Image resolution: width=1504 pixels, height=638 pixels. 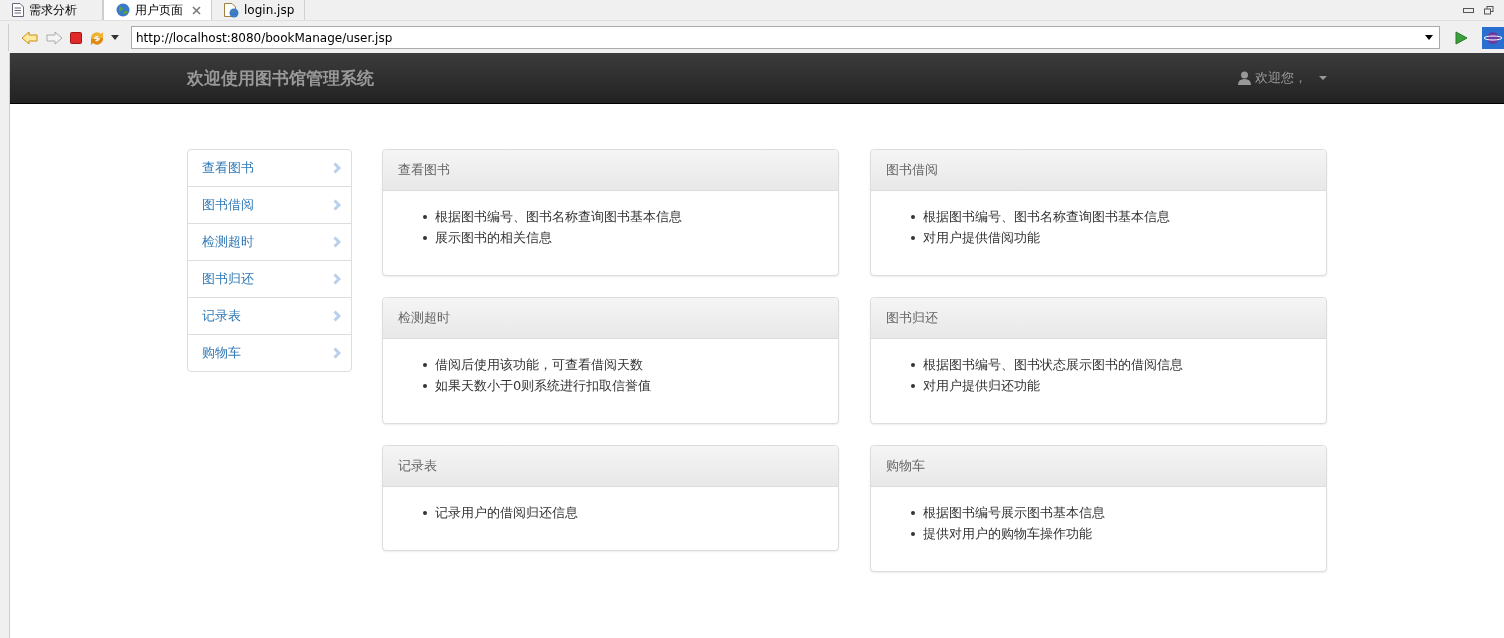 I want to click on editor-tab: login.jsp, so click(x=259, y=10).